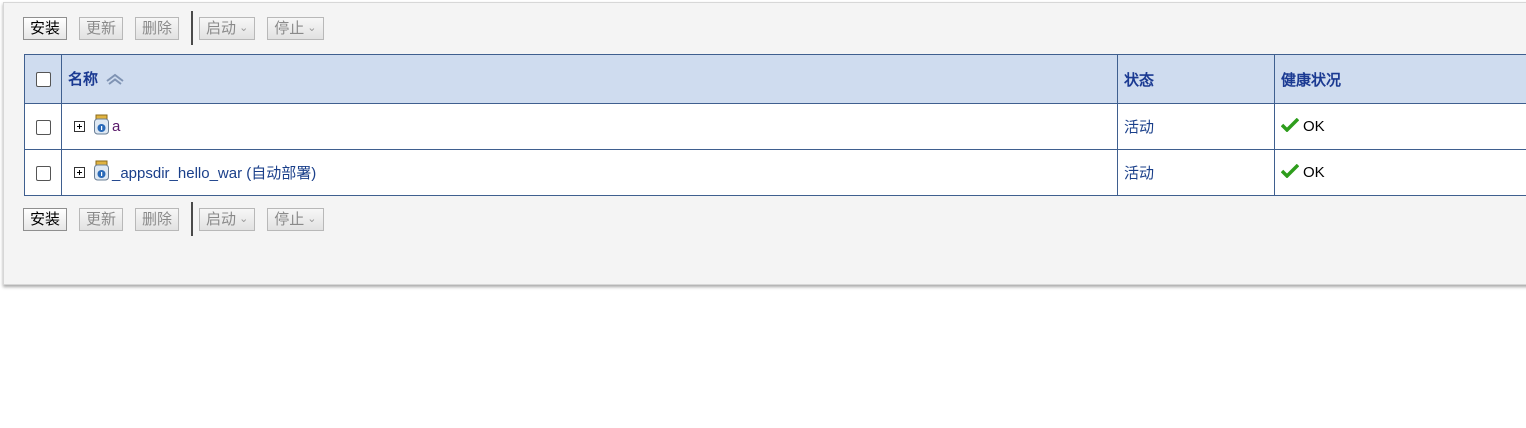  I want to click on app-name-link: _appsdir_hello_war (自动部署), so click(214, 172).